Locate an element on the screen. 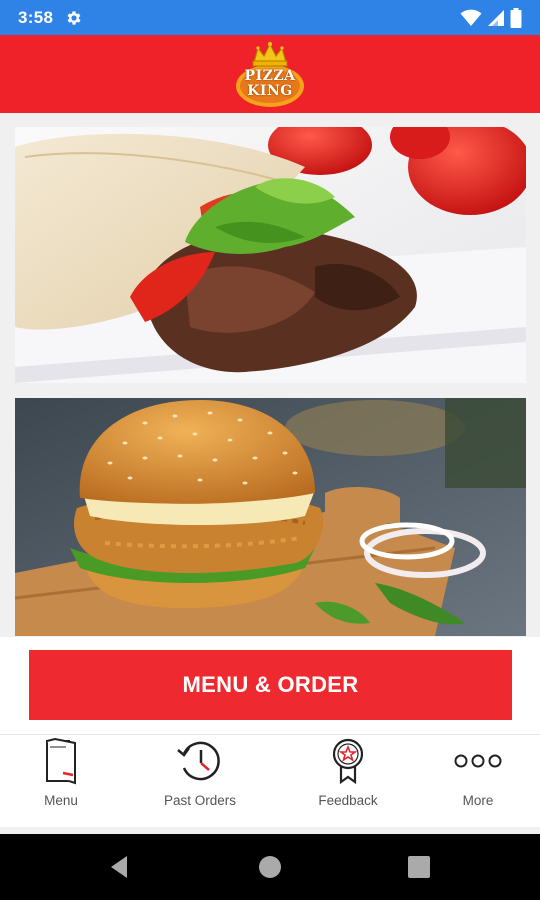 The width and height of the screenshot is (540, 900). bottom-divider is located at coordinates (270, 830).